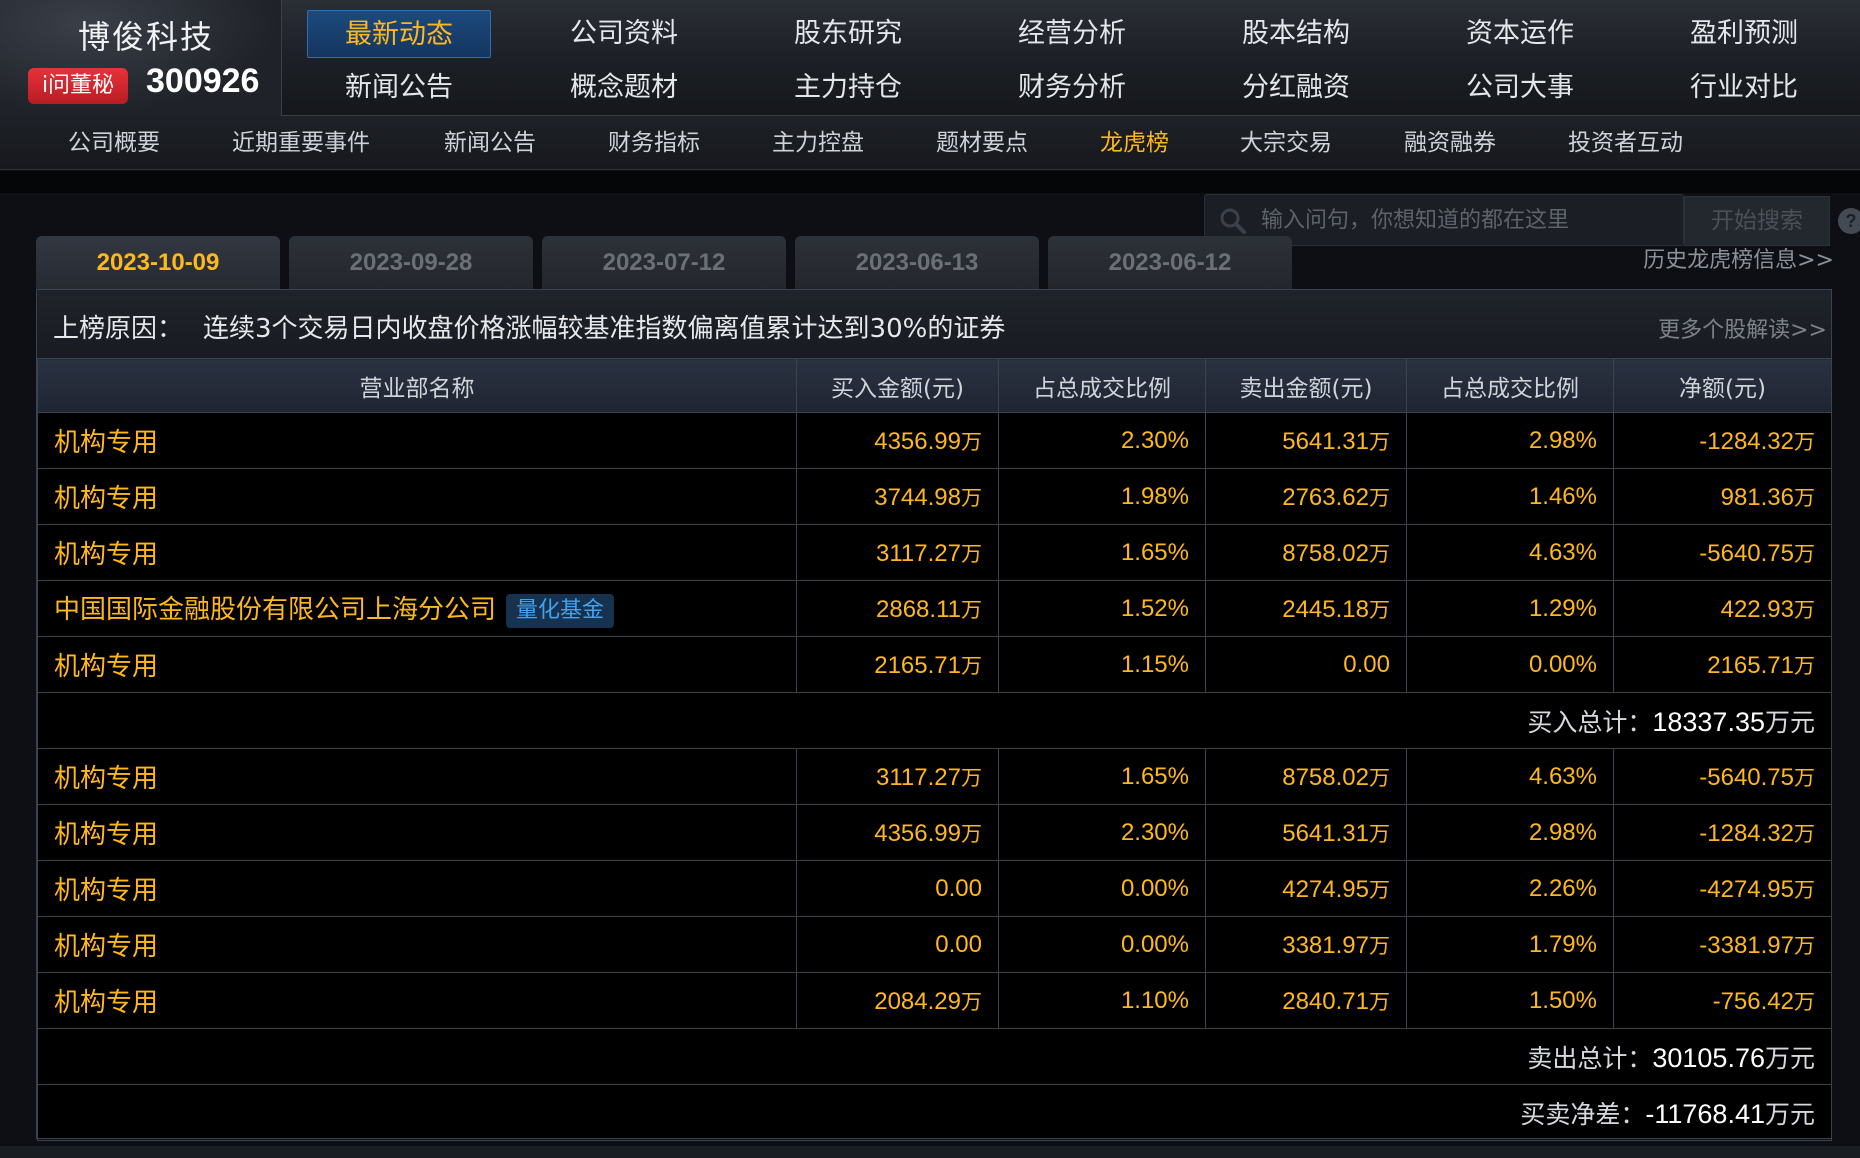  Describe the element at coordinates (301, 143) in the screenshot. I see `subnav-recent-events: 近期重要事件` at that location.